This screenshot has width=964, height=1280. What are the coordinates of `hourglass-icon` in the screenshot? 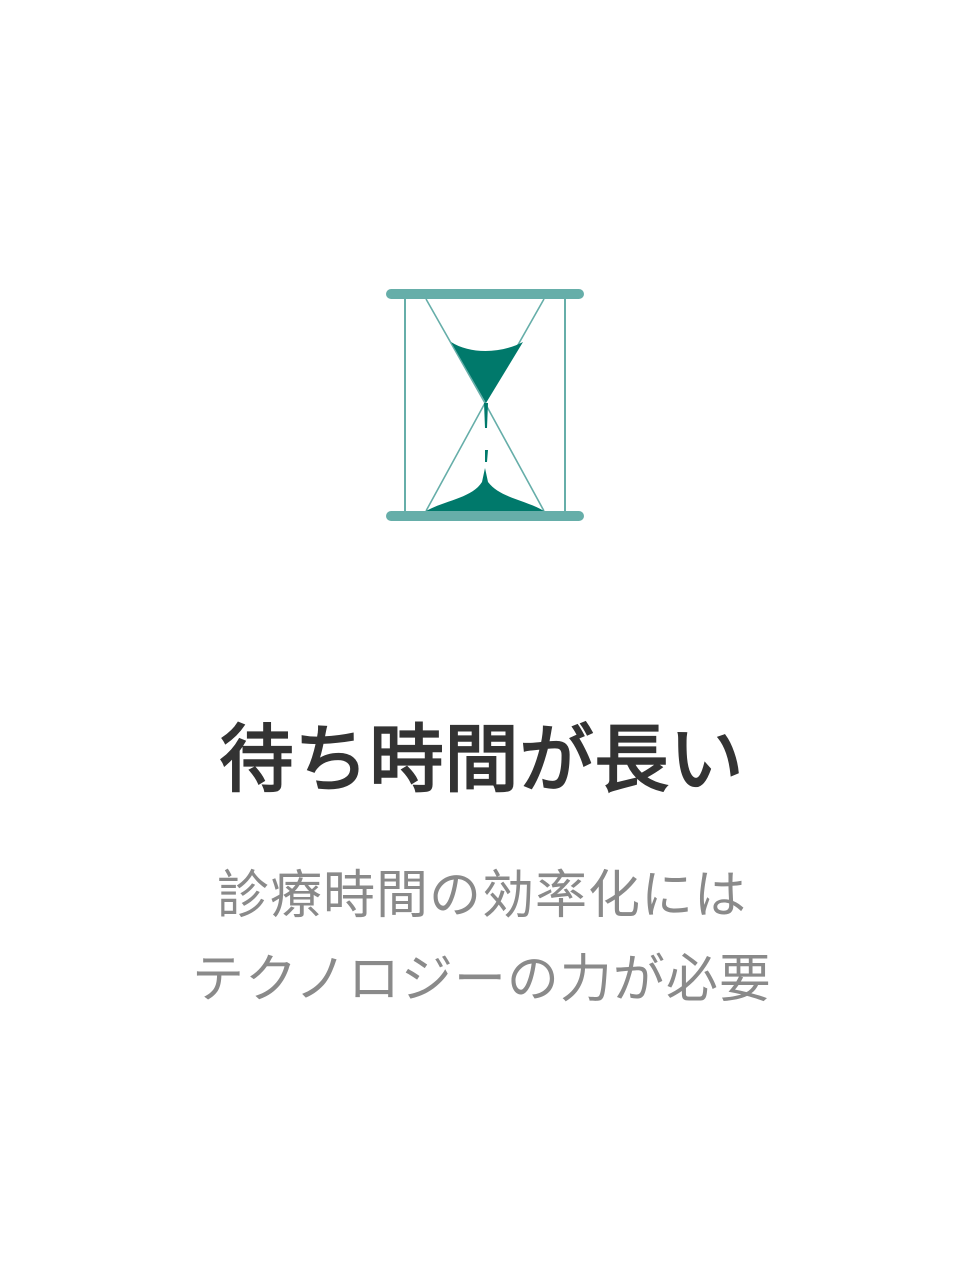 It's located at (485, 405).